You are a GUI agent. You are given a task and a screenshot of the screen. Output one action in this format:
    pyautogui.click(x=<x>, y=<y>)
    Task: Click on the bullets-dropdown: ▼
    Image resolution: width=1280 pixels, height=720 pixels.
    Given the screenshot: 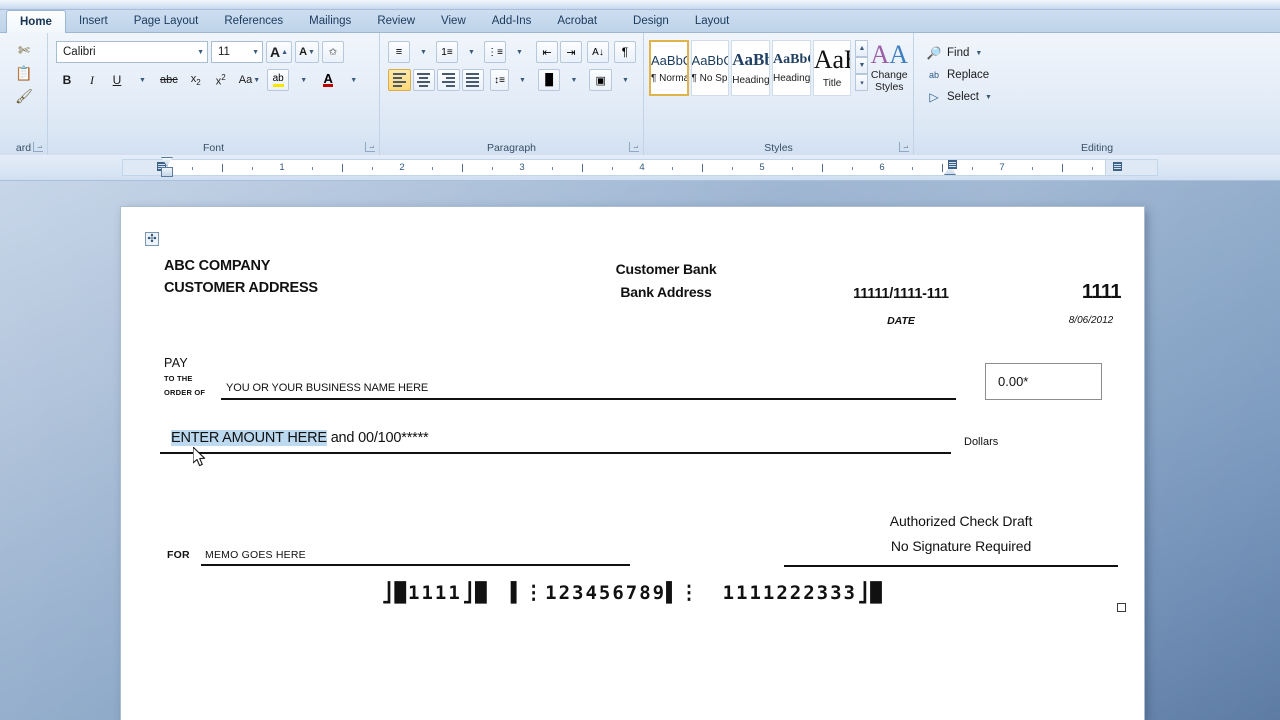 What is the action you would take?
    pyautogui.click(x=423, y=52)
    